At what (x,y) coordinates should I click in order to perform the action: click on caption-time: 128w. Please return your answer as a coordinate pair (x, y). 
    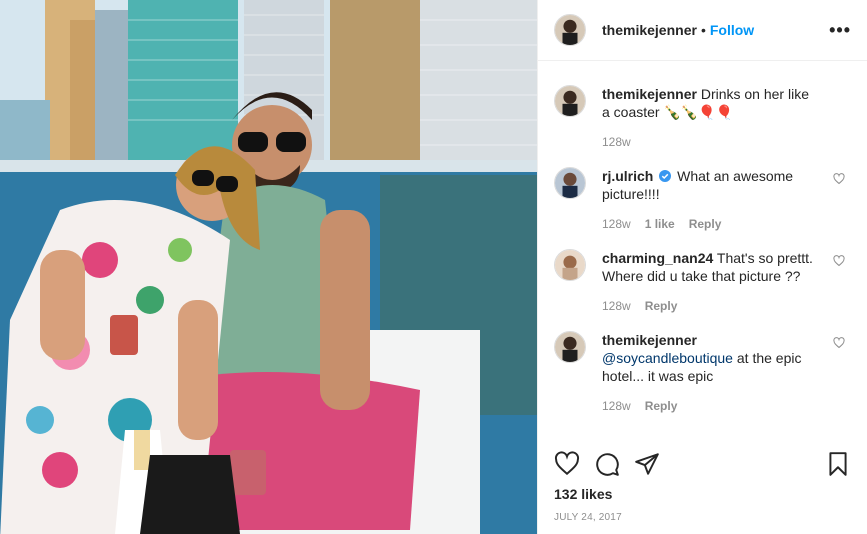
    Looking at the image, I should click on (616, 142).